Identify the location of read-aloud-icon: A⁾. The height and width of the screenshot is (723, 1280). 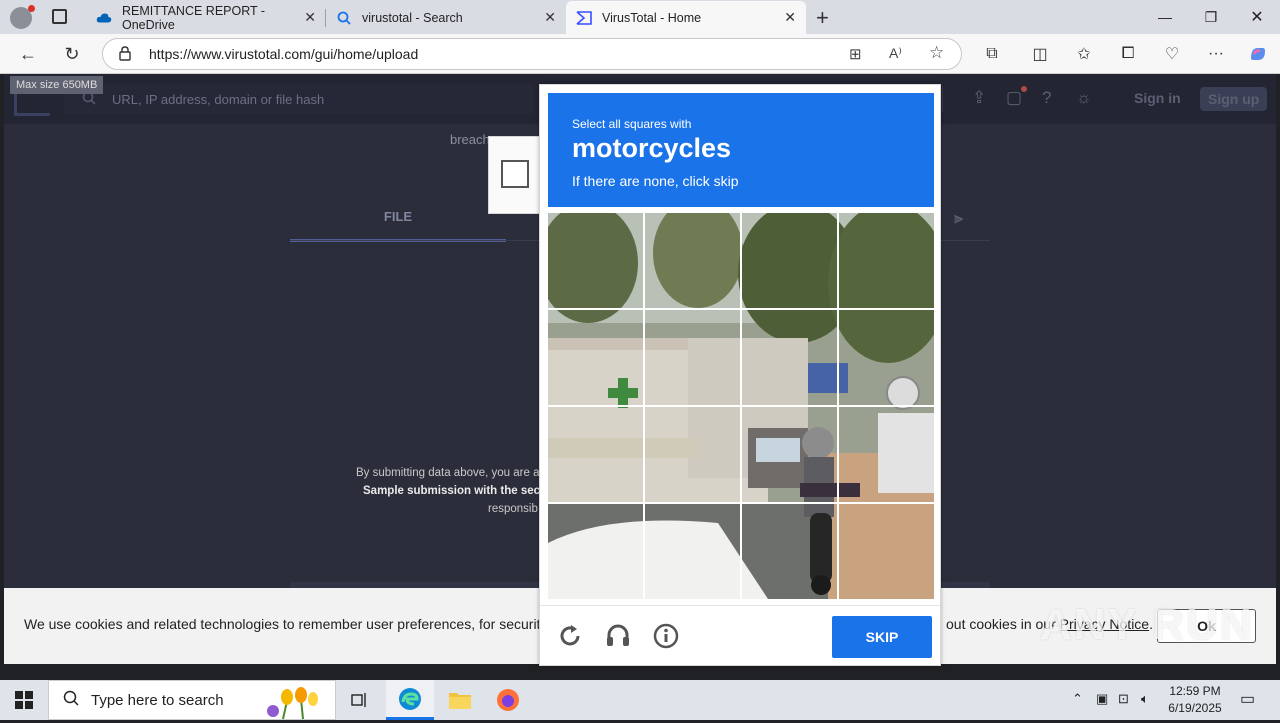
(895, 53).